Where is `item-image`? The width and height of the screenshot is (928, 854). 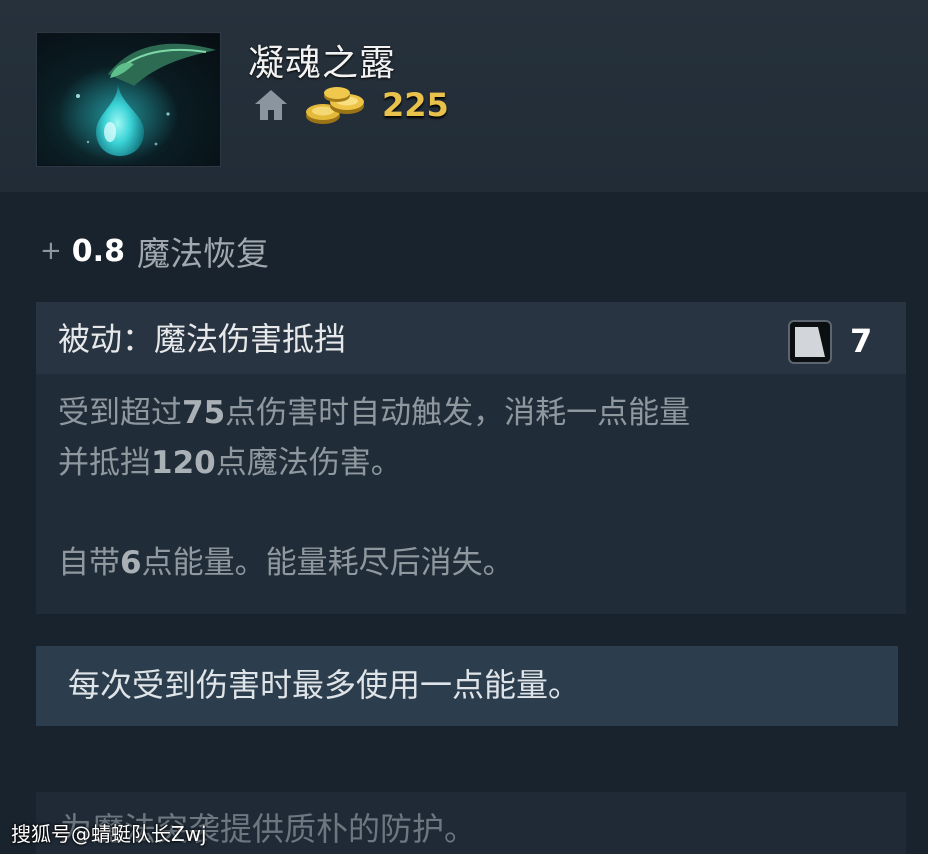 item-image is located at coordinates (128, 99).